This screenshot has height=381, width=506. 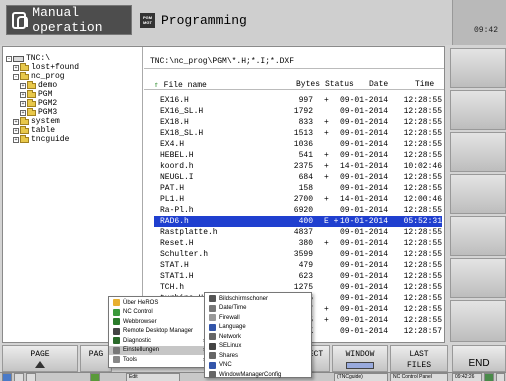 I want to click on file-row: Rastplatte.h 4837 09-01-2014 12:28:55, so click(x=298, y=232).